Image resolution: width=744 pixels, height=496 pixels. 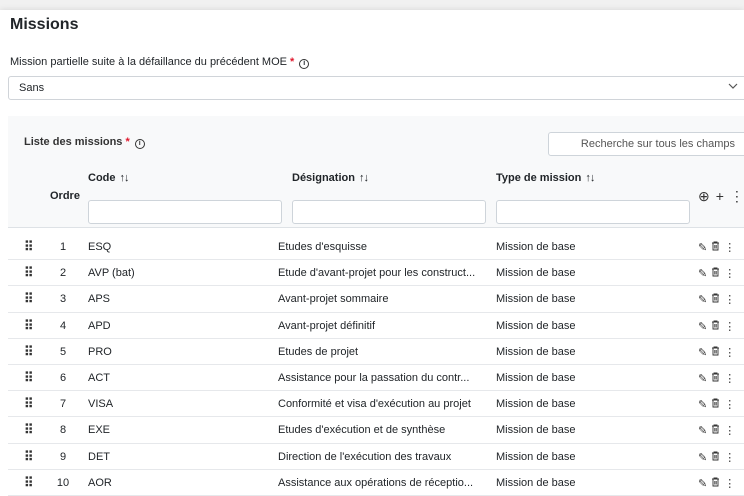 I want to click on zoom-in-icon: ⊕, so click(x=704, y=196).